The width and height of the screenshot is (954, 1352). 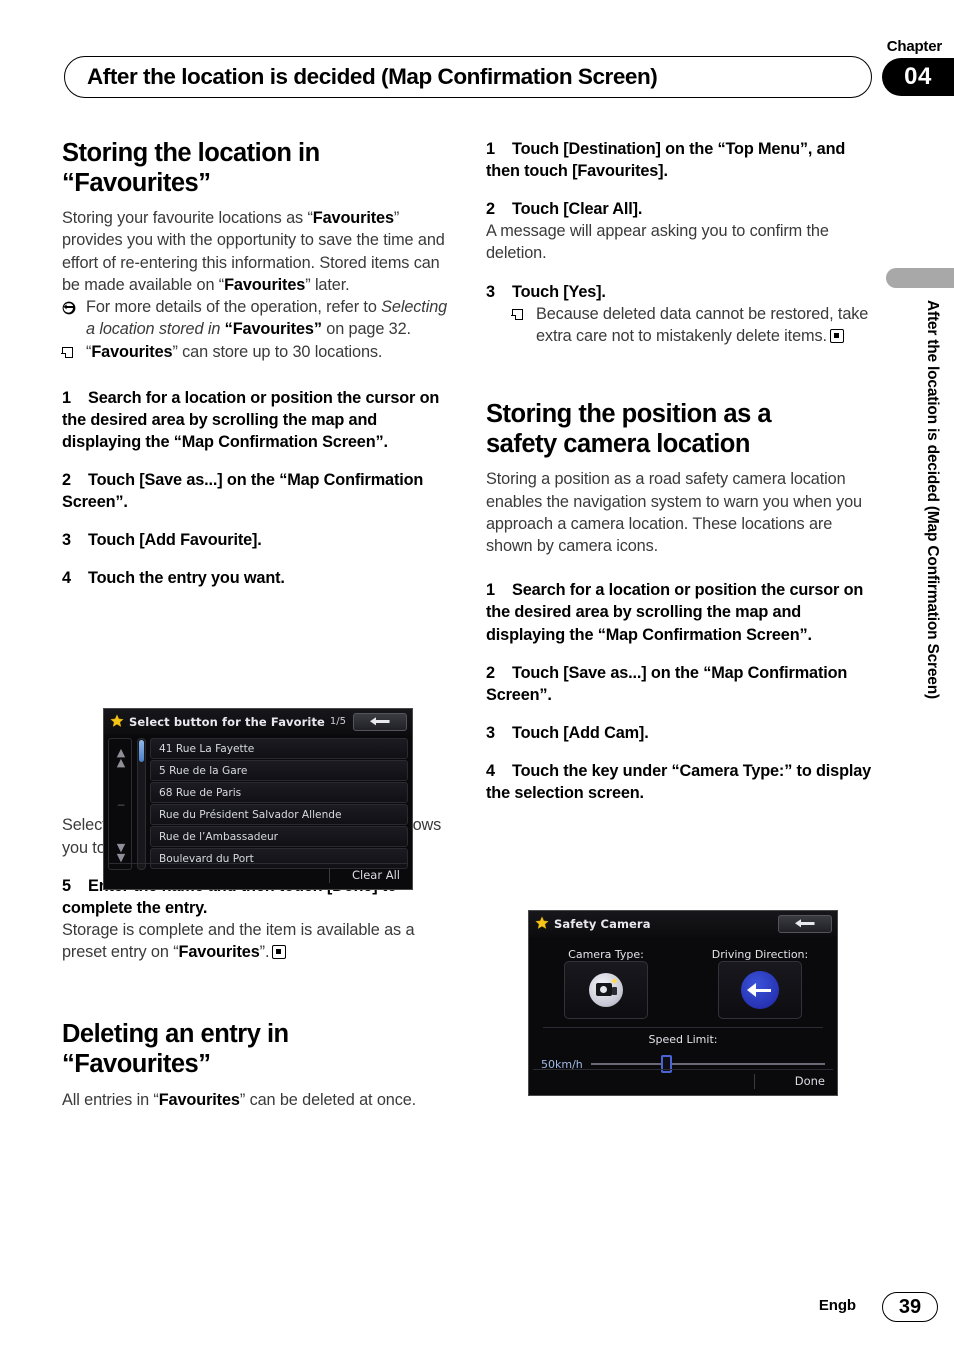 I want to click on section2-title-line1: Deleting an entry in, so click(x=175, y=1034).